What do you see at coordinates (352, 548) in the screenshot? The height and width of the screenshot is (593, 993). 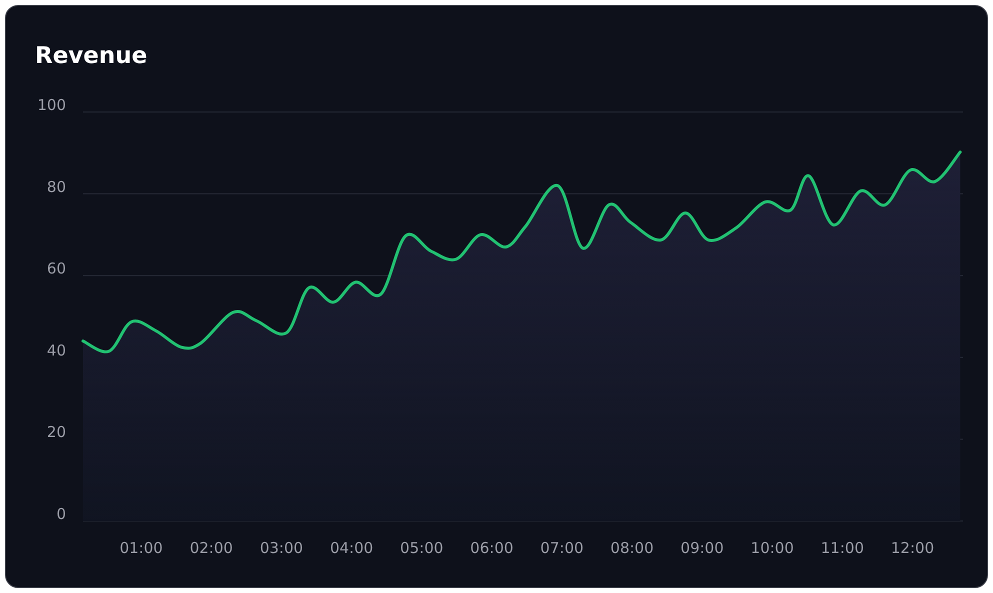 I see `x-axis-label: 04:00` at bounding box center [352, 548].